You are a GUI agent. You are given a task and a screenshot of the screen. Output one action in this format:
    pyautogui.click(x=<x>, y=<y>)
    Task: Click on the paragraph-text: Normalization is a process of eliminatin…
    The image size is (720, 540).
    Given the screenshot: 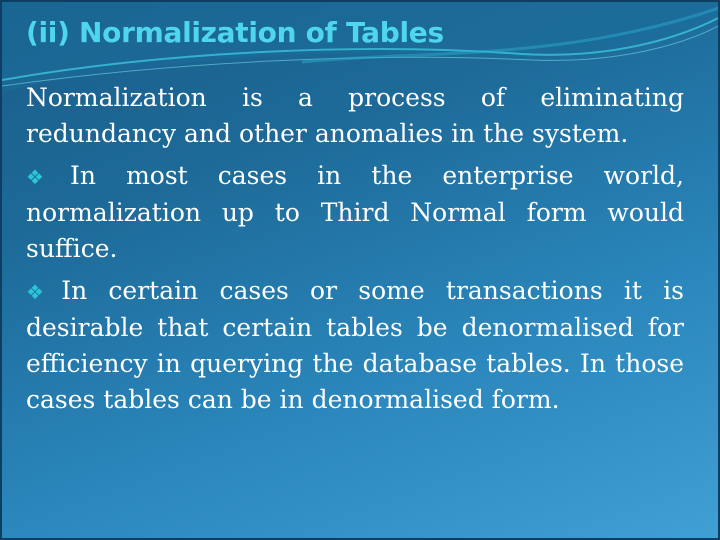 What is the action you would take?
    pyautogui.click(x=355, y=115)
    